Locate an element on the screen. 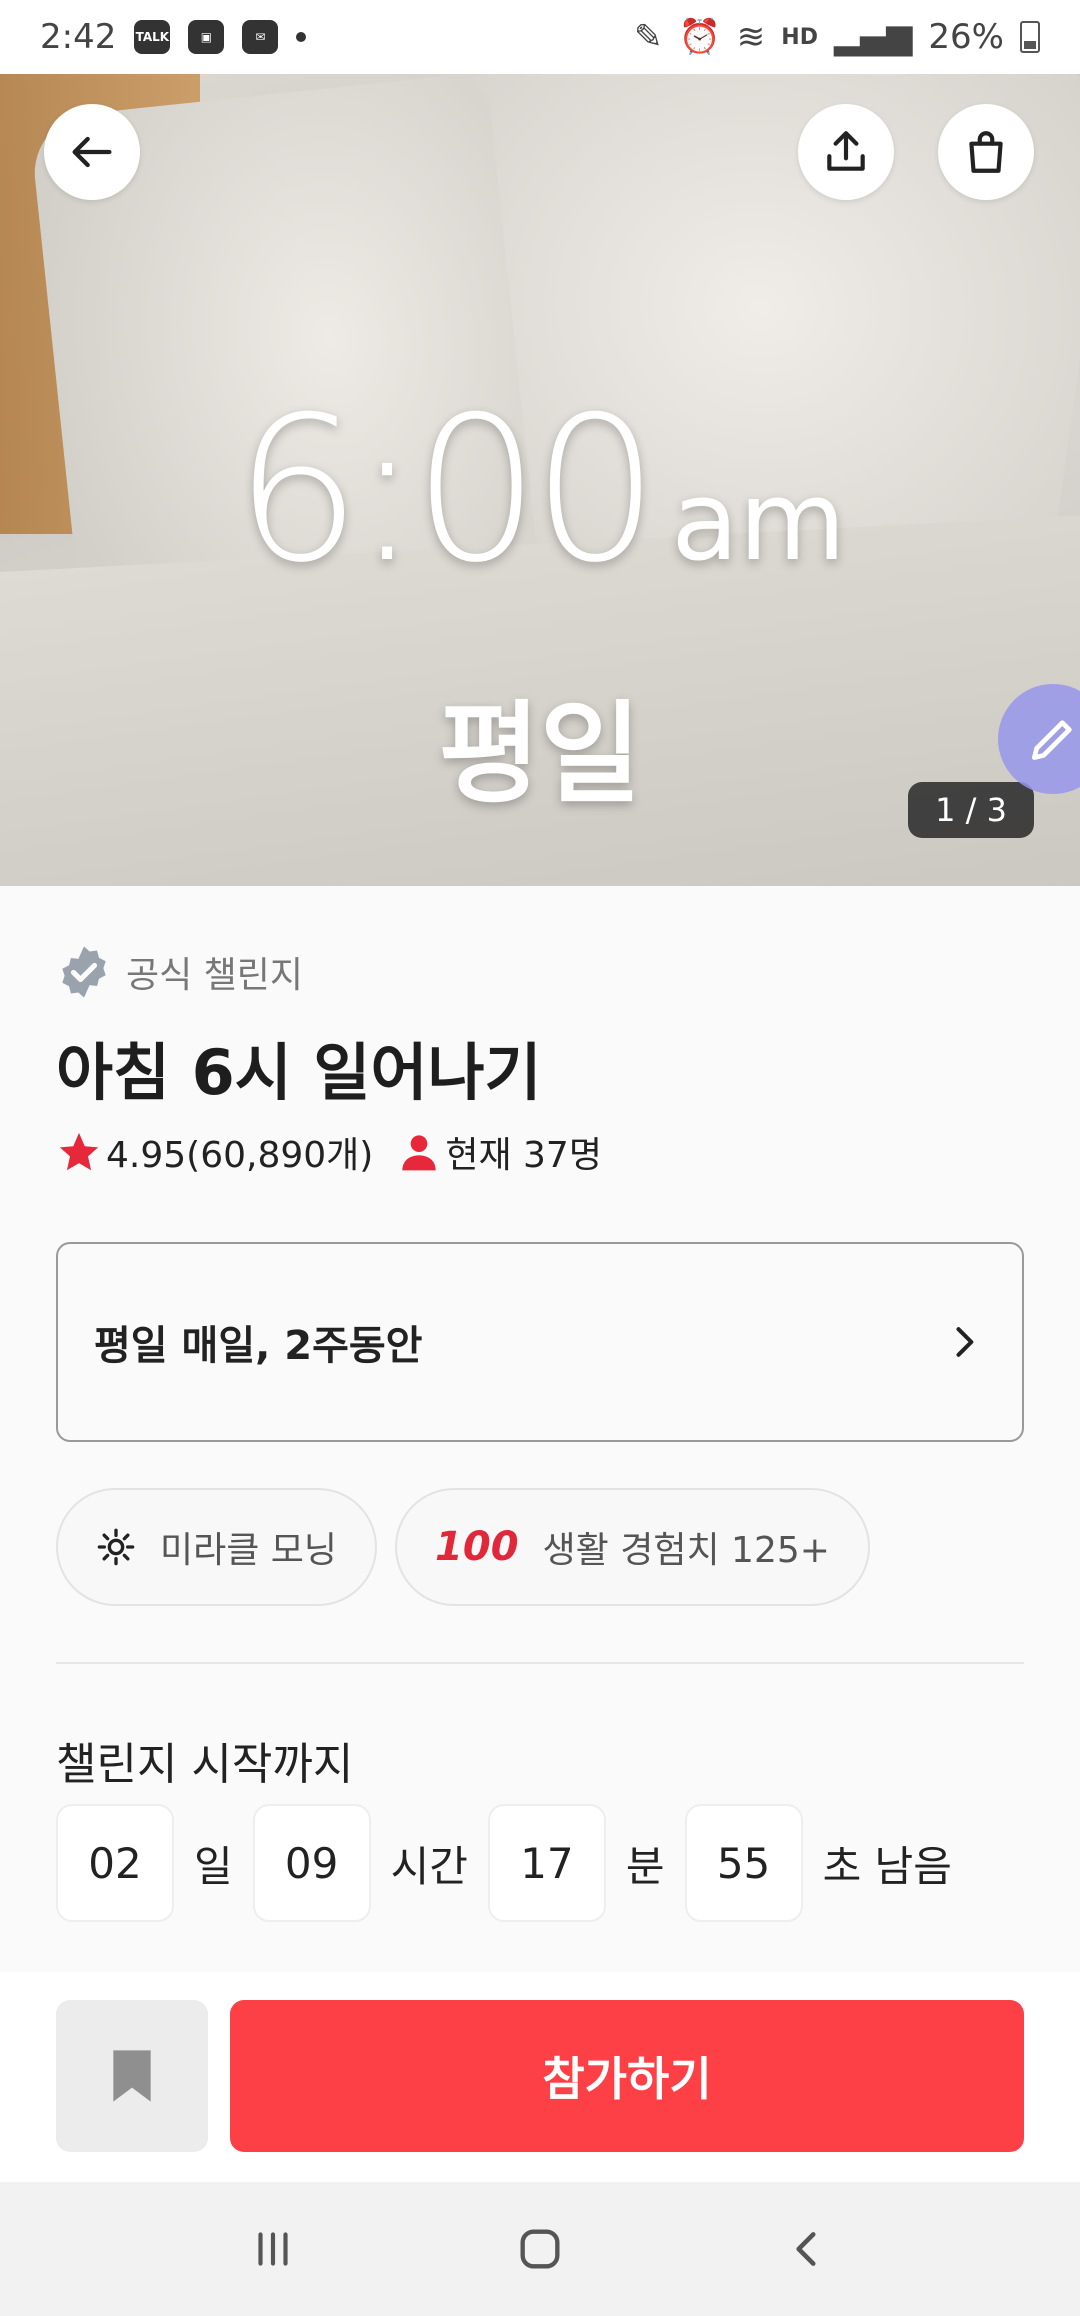 The image size is (1080, 2316). cart-button is located at coordinates (986, 152).